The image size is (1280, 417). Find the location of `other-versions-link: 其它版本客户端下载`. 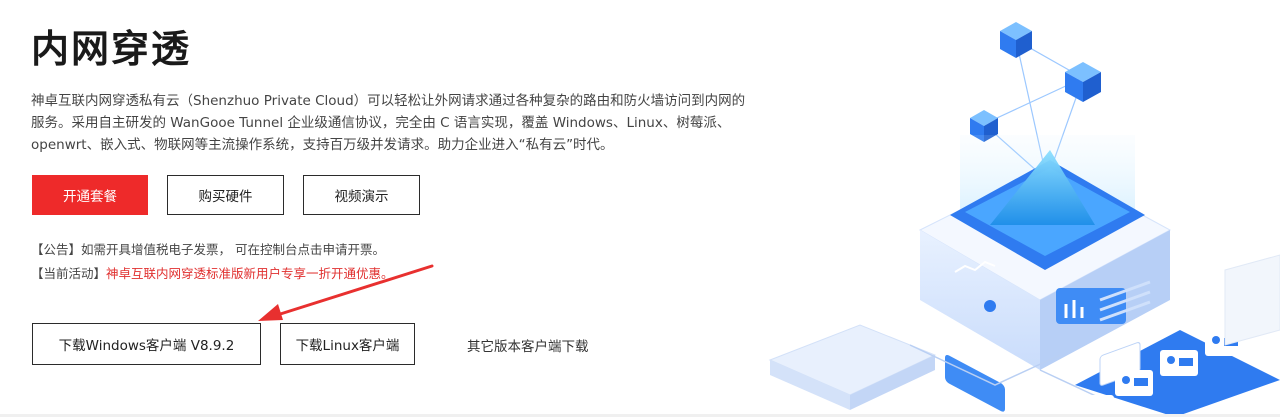

other-versions-link: 其它版本客户端下载 is located at coordinates (528, 345).